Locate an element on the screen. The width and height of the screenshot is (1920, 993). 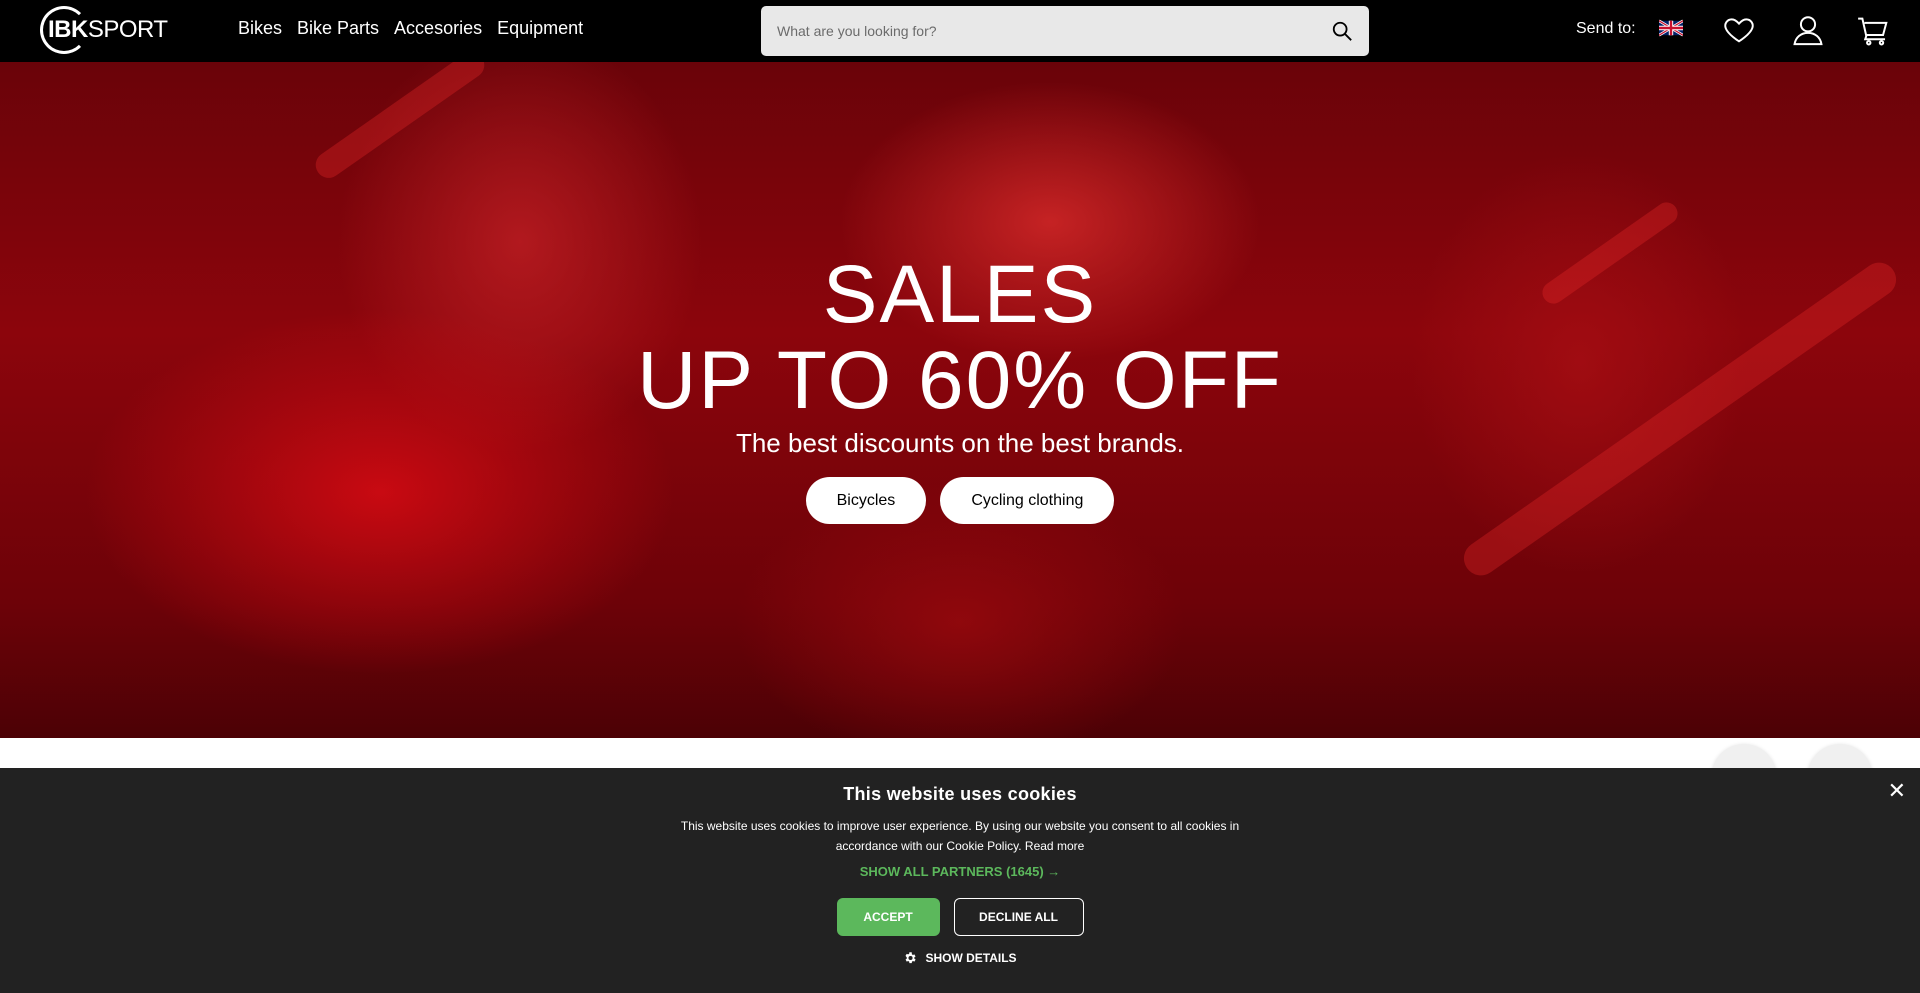
main-nav: Bikes Bike Parts Accesories Equipment is located at coordinates (410, 28).